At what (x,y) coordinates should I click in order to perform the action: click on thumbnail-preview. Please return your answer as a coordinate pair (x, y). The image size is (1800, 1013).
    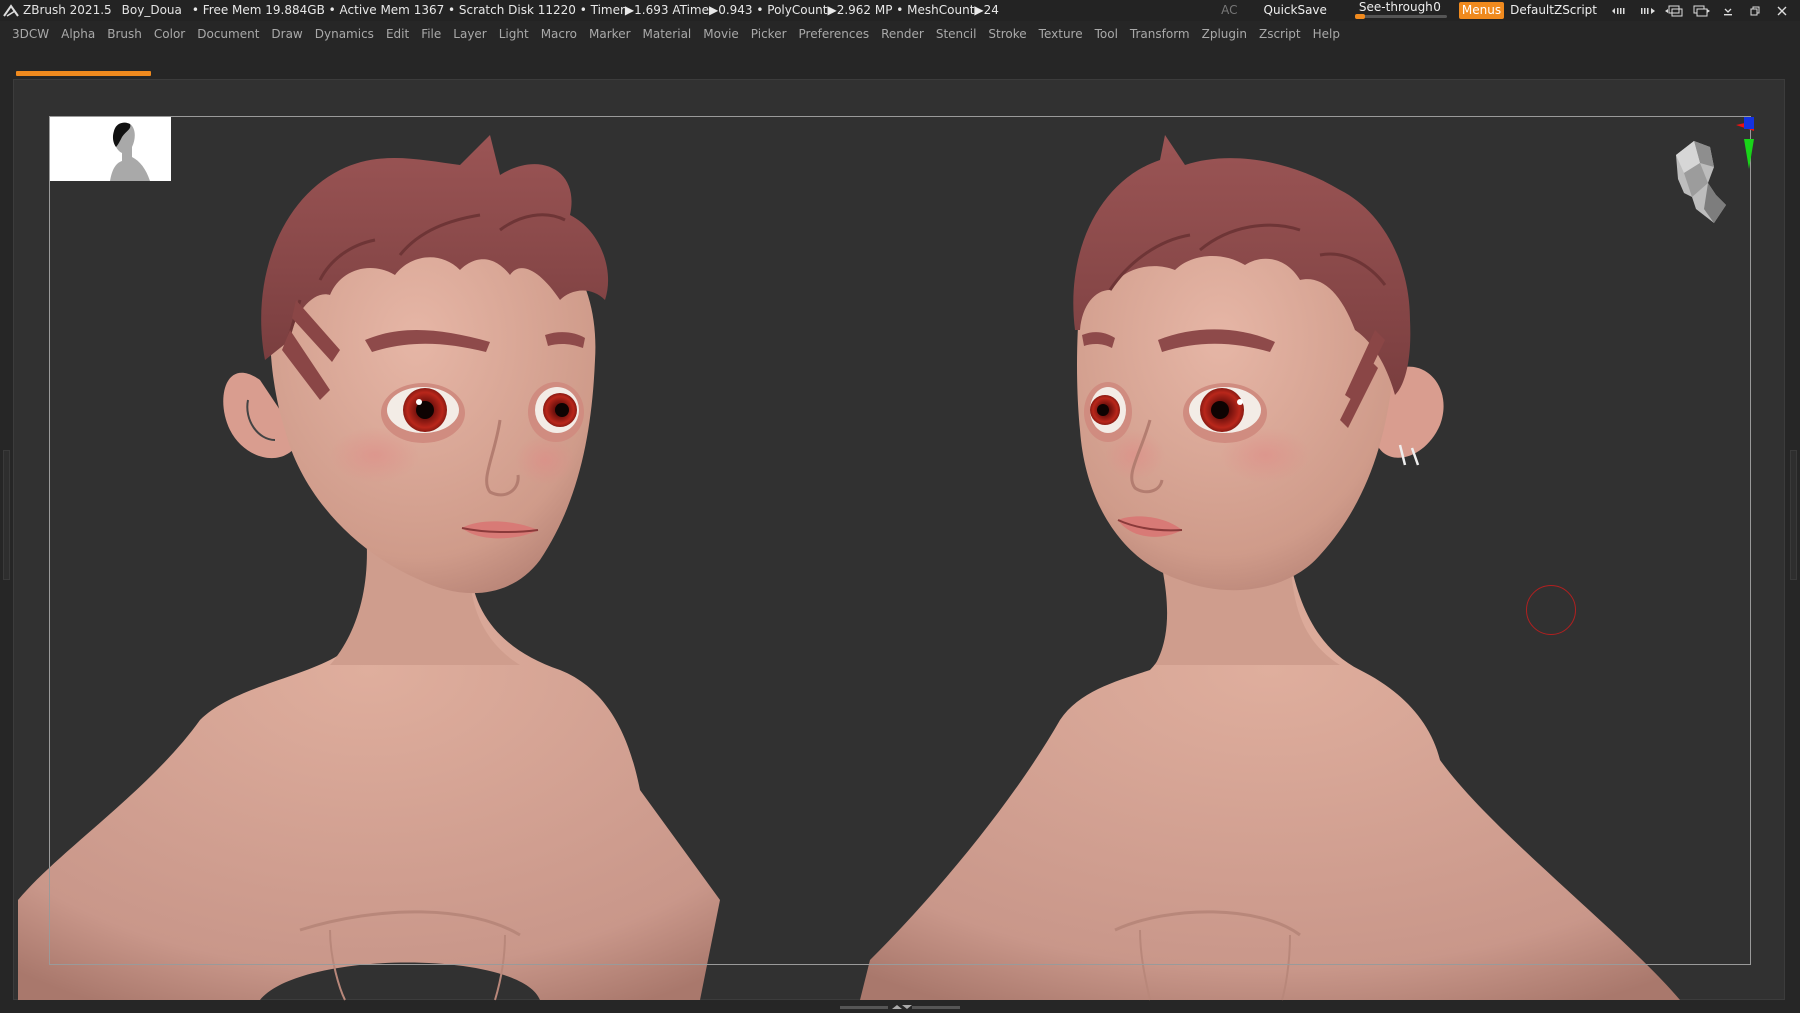
    Looking at the image, I should click on (110, 149).